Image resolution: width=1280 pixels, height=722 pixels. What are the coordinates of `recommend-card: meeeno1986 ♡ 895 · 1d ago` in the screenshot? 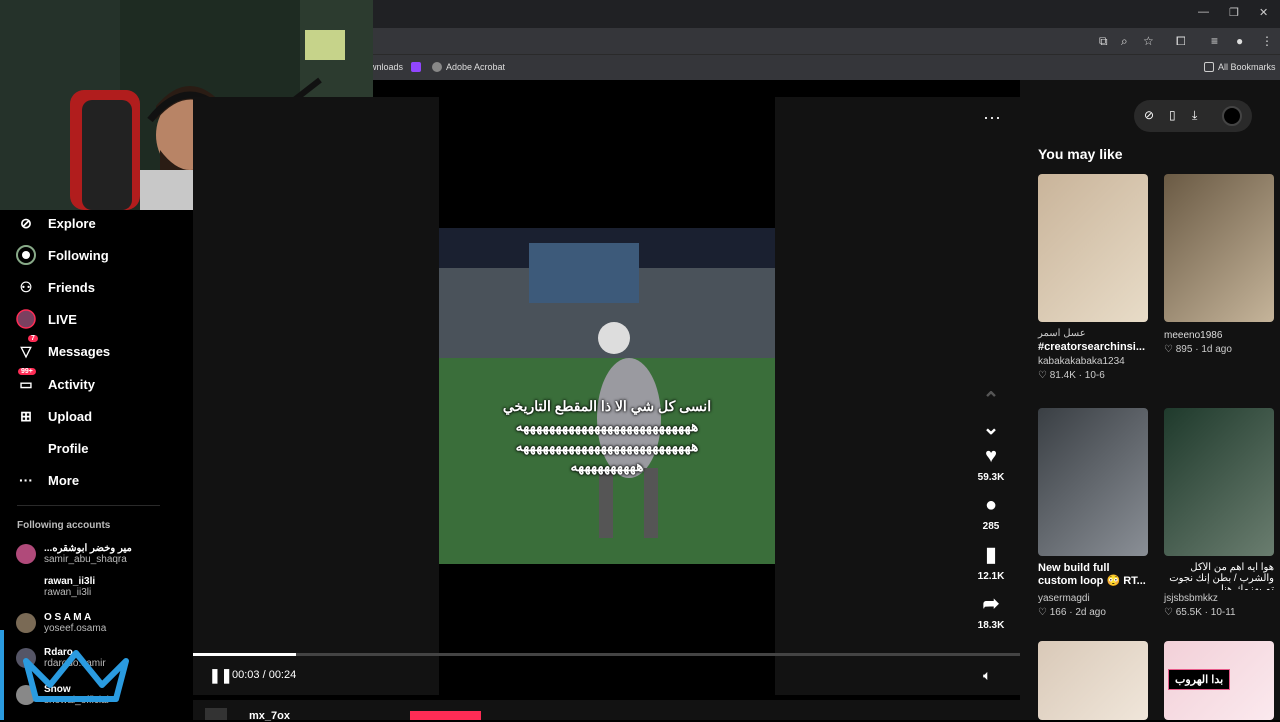 It's located at (1219, 264).